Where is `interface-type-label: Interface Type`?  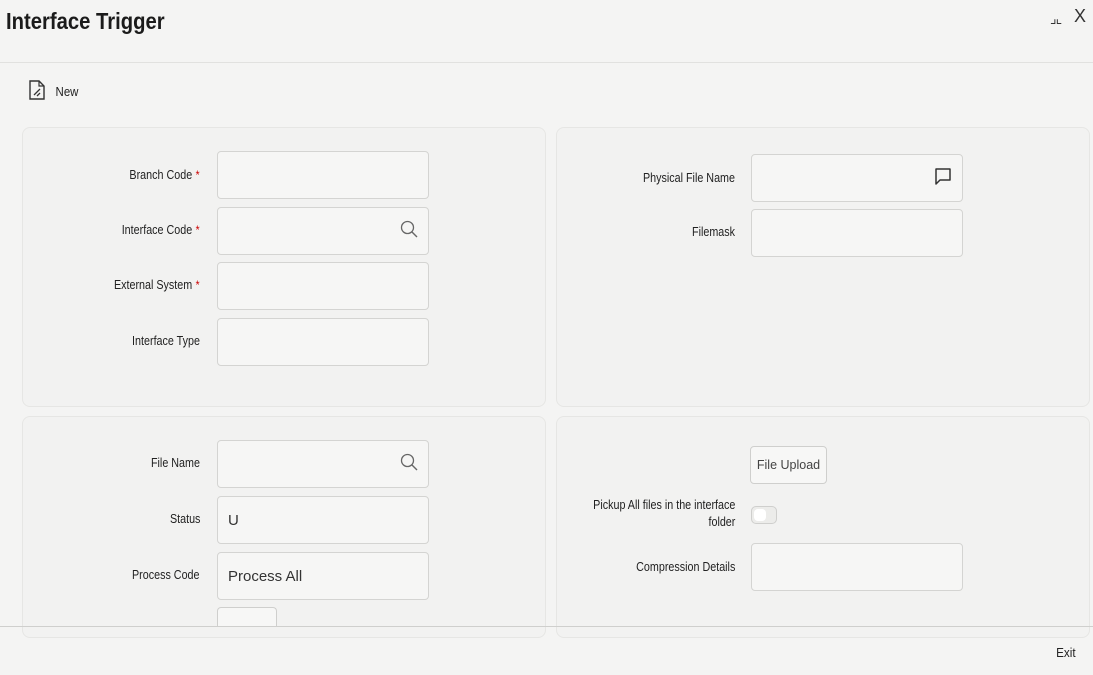
interface-type-label: Interface Type is located at coordinates (166, 341).